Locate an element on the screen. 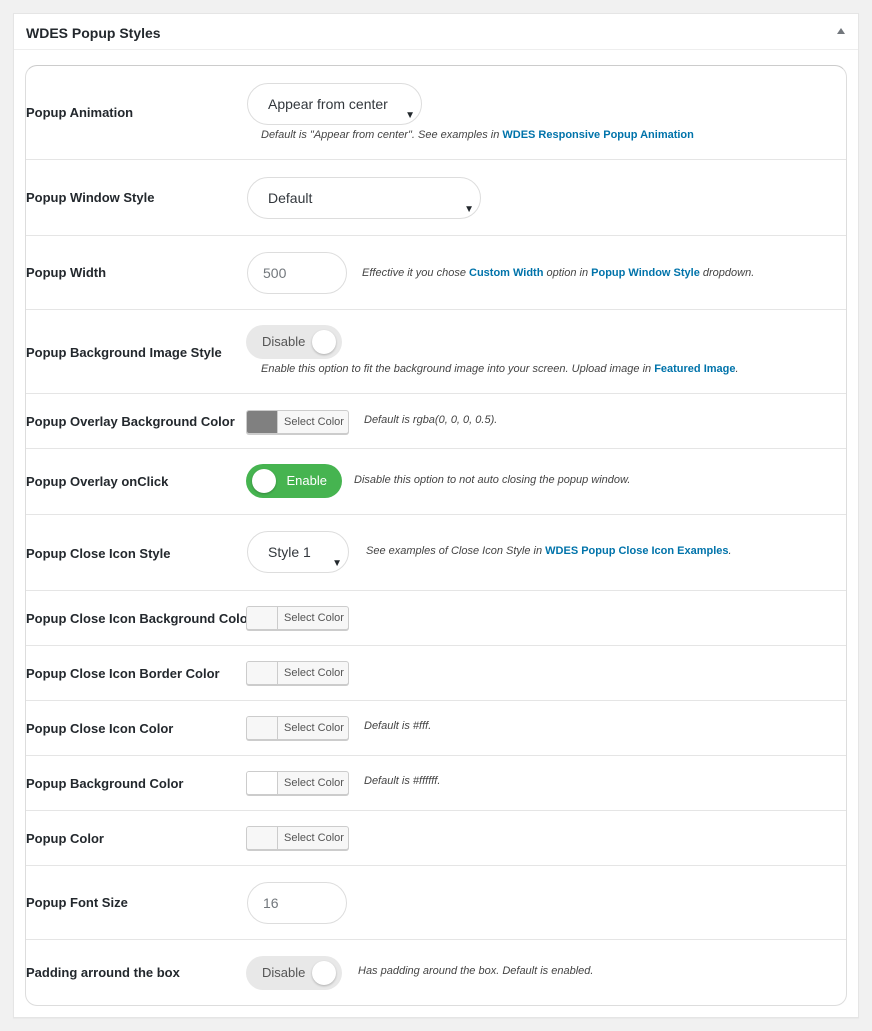  padding-toggle: Disable is located at coordinates (294, 973).